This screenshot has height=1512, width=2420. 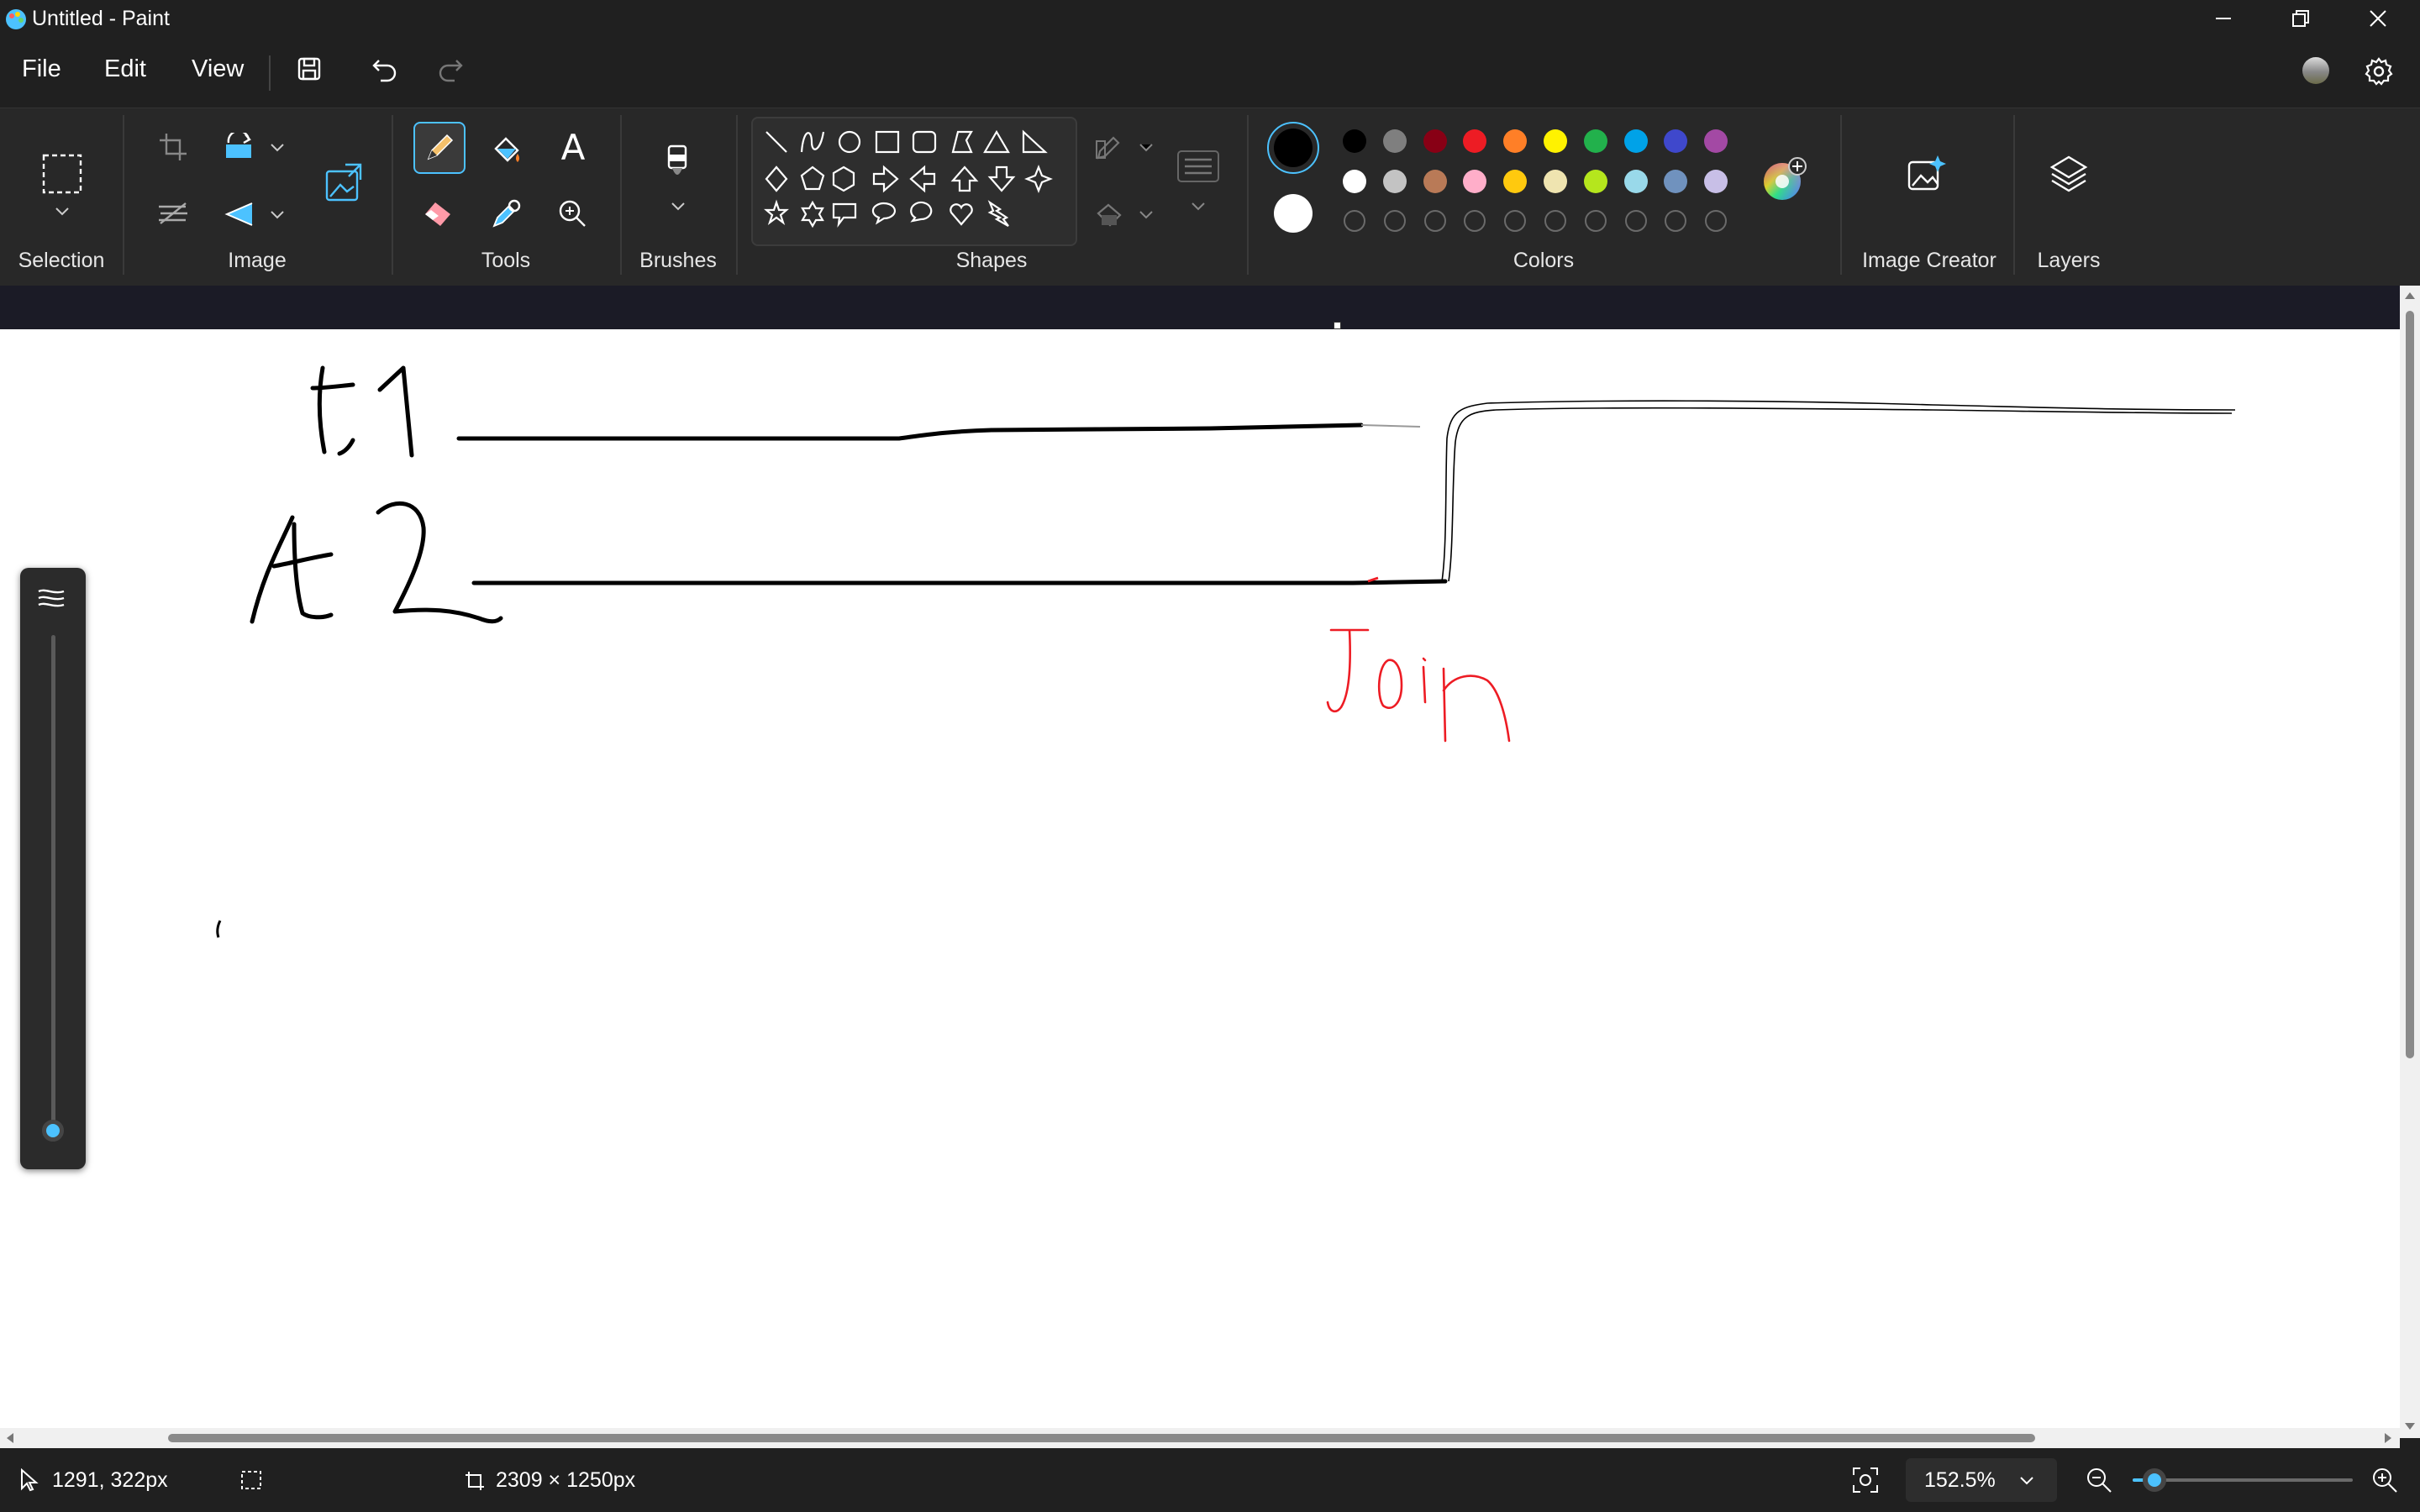 I want to click on right-triangle-shape-icon, so click(x=1035, y=141).